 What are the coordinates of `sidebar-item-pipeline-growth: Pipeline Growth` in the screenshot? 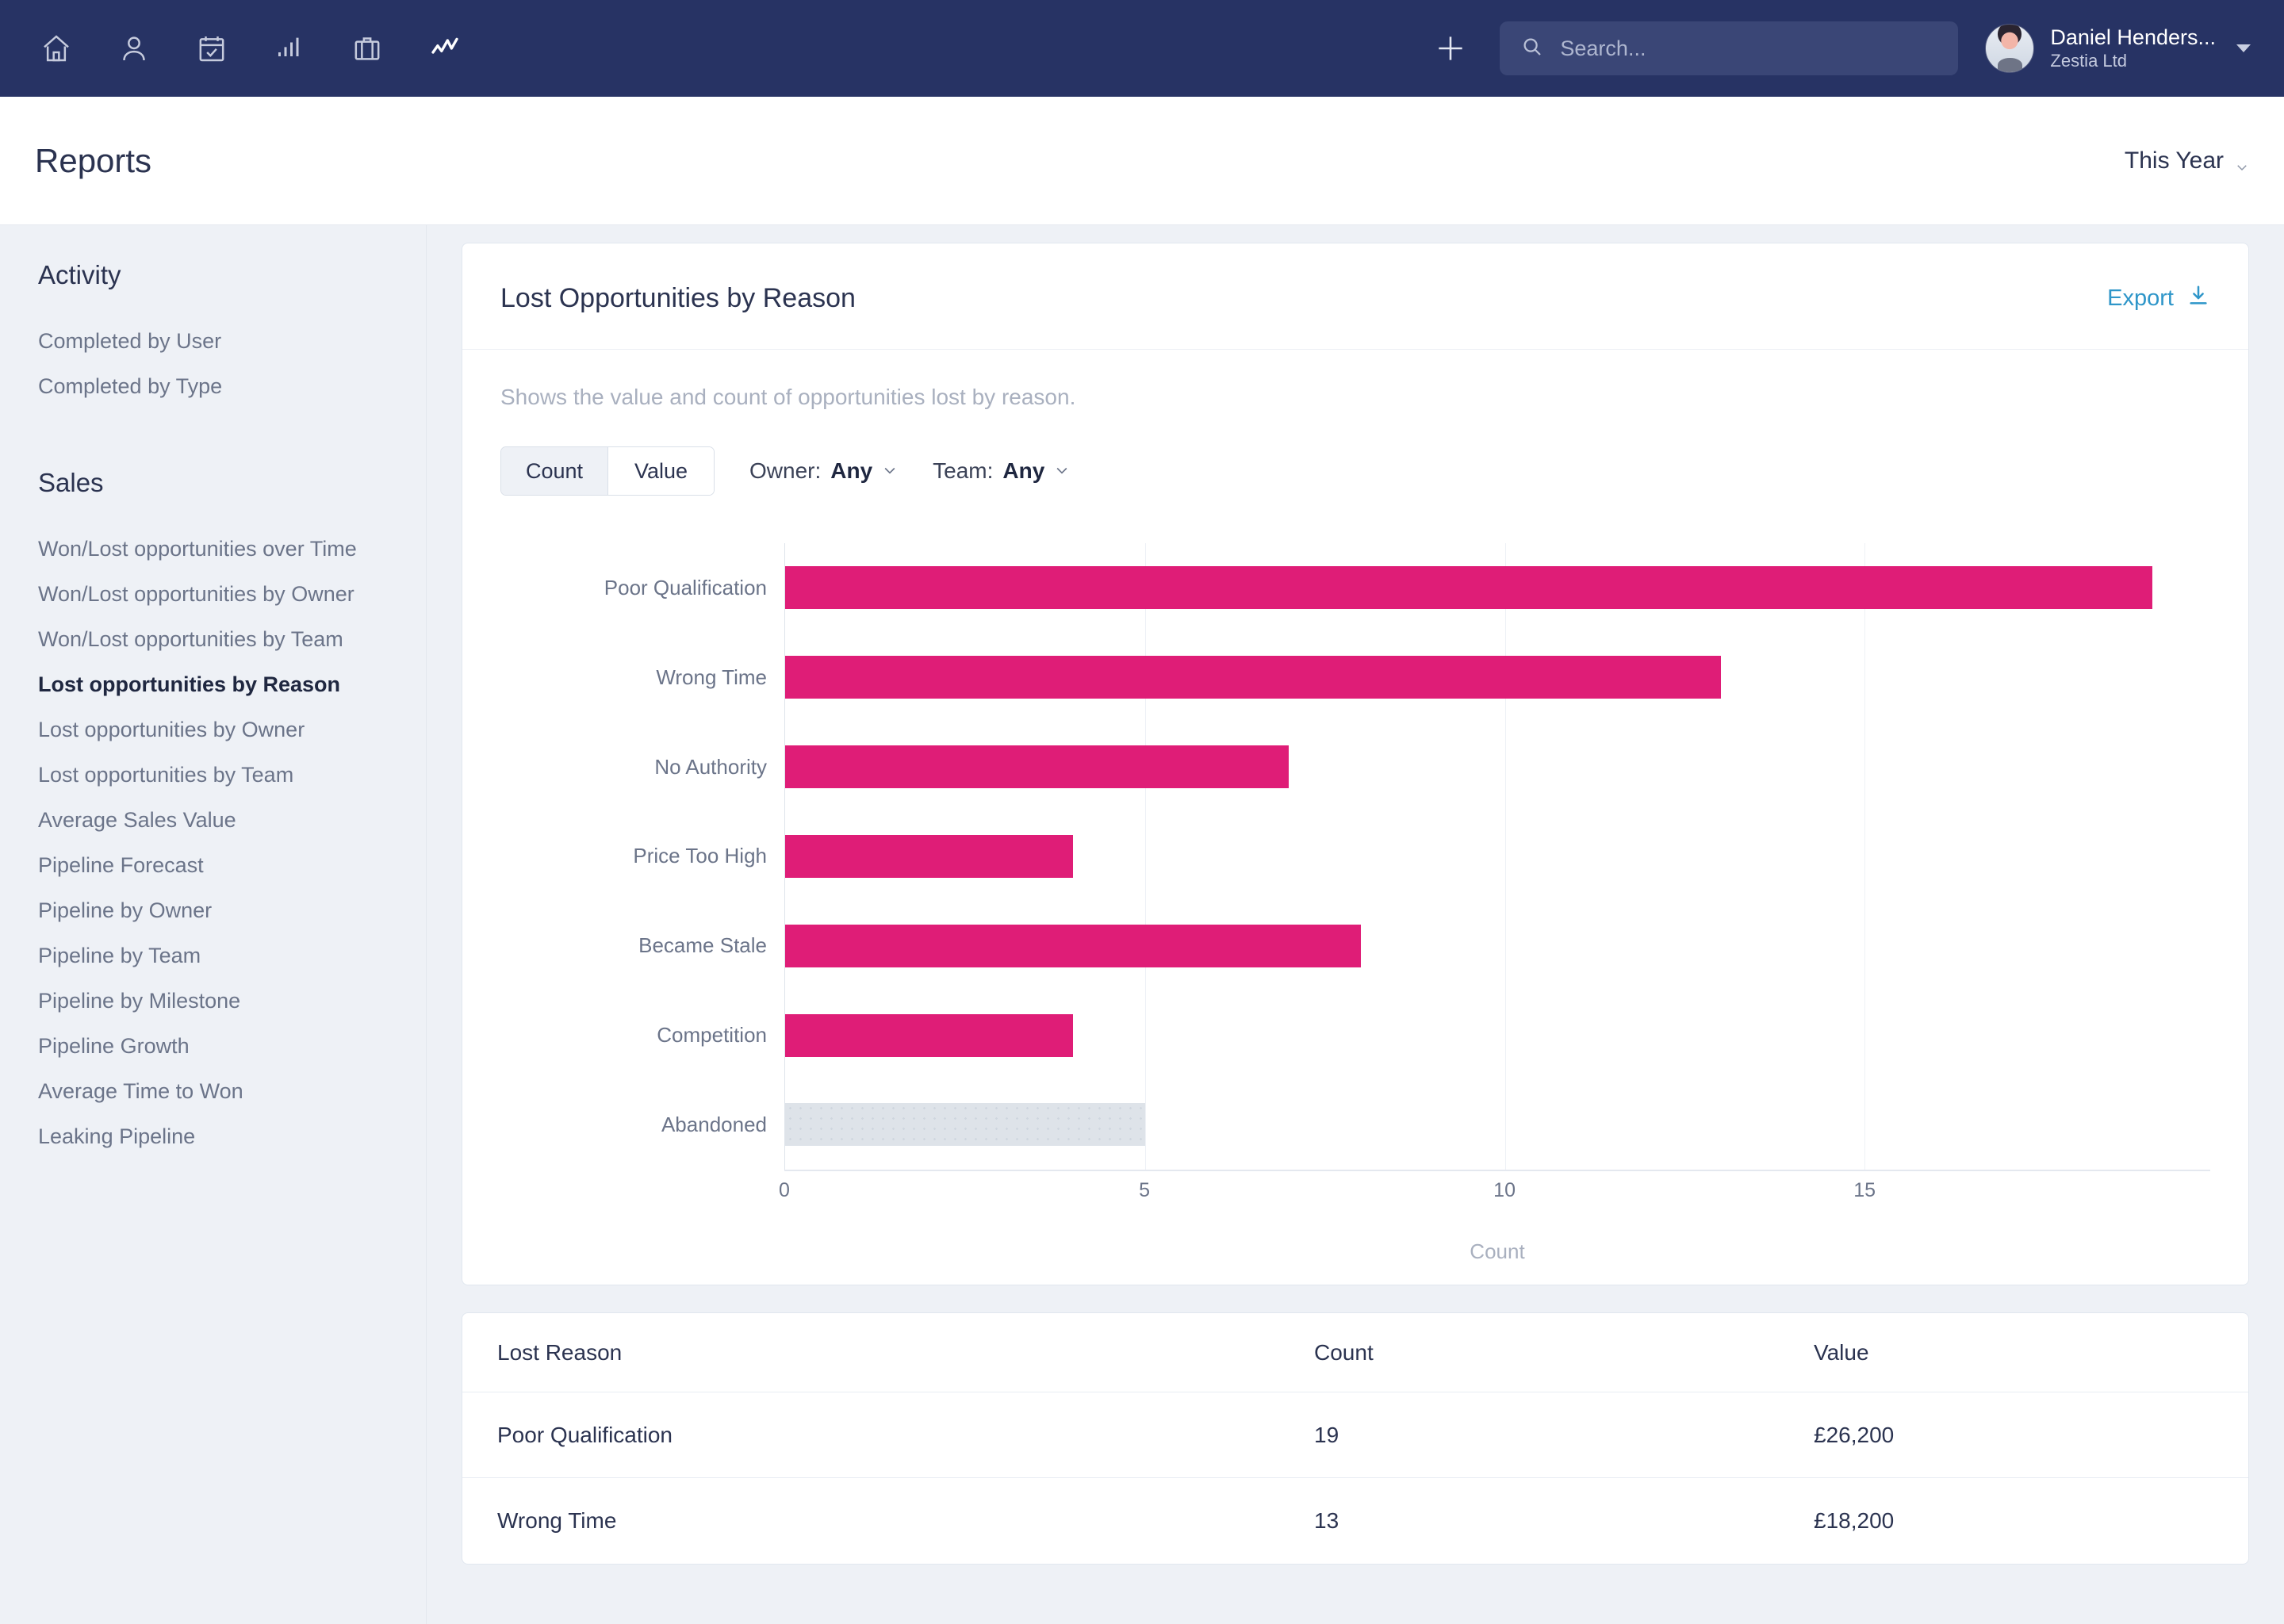 It's located at (232, 1046).